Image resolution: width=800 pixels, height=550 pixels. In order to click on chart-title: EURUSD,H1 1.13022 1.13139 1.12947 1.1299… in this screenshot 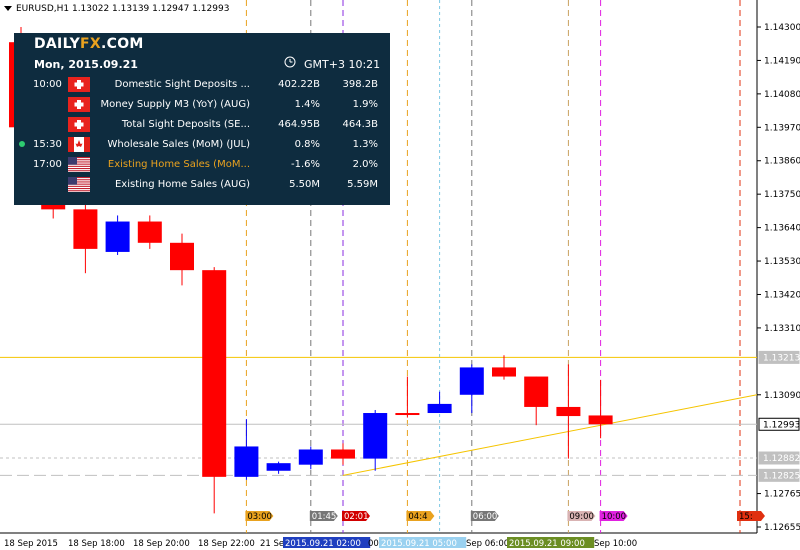, I will do `click(116, 9)`.